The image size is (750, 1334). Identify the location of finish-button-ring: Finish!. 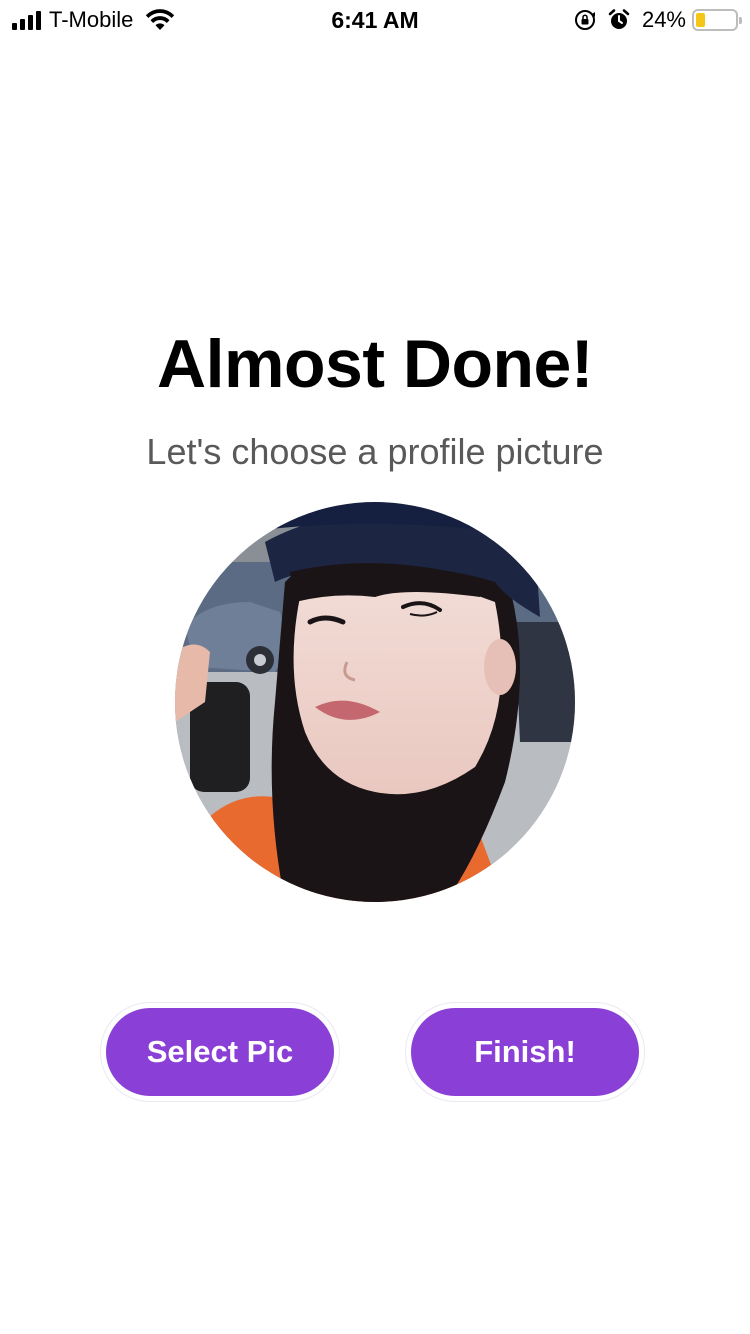
(525, 1052).